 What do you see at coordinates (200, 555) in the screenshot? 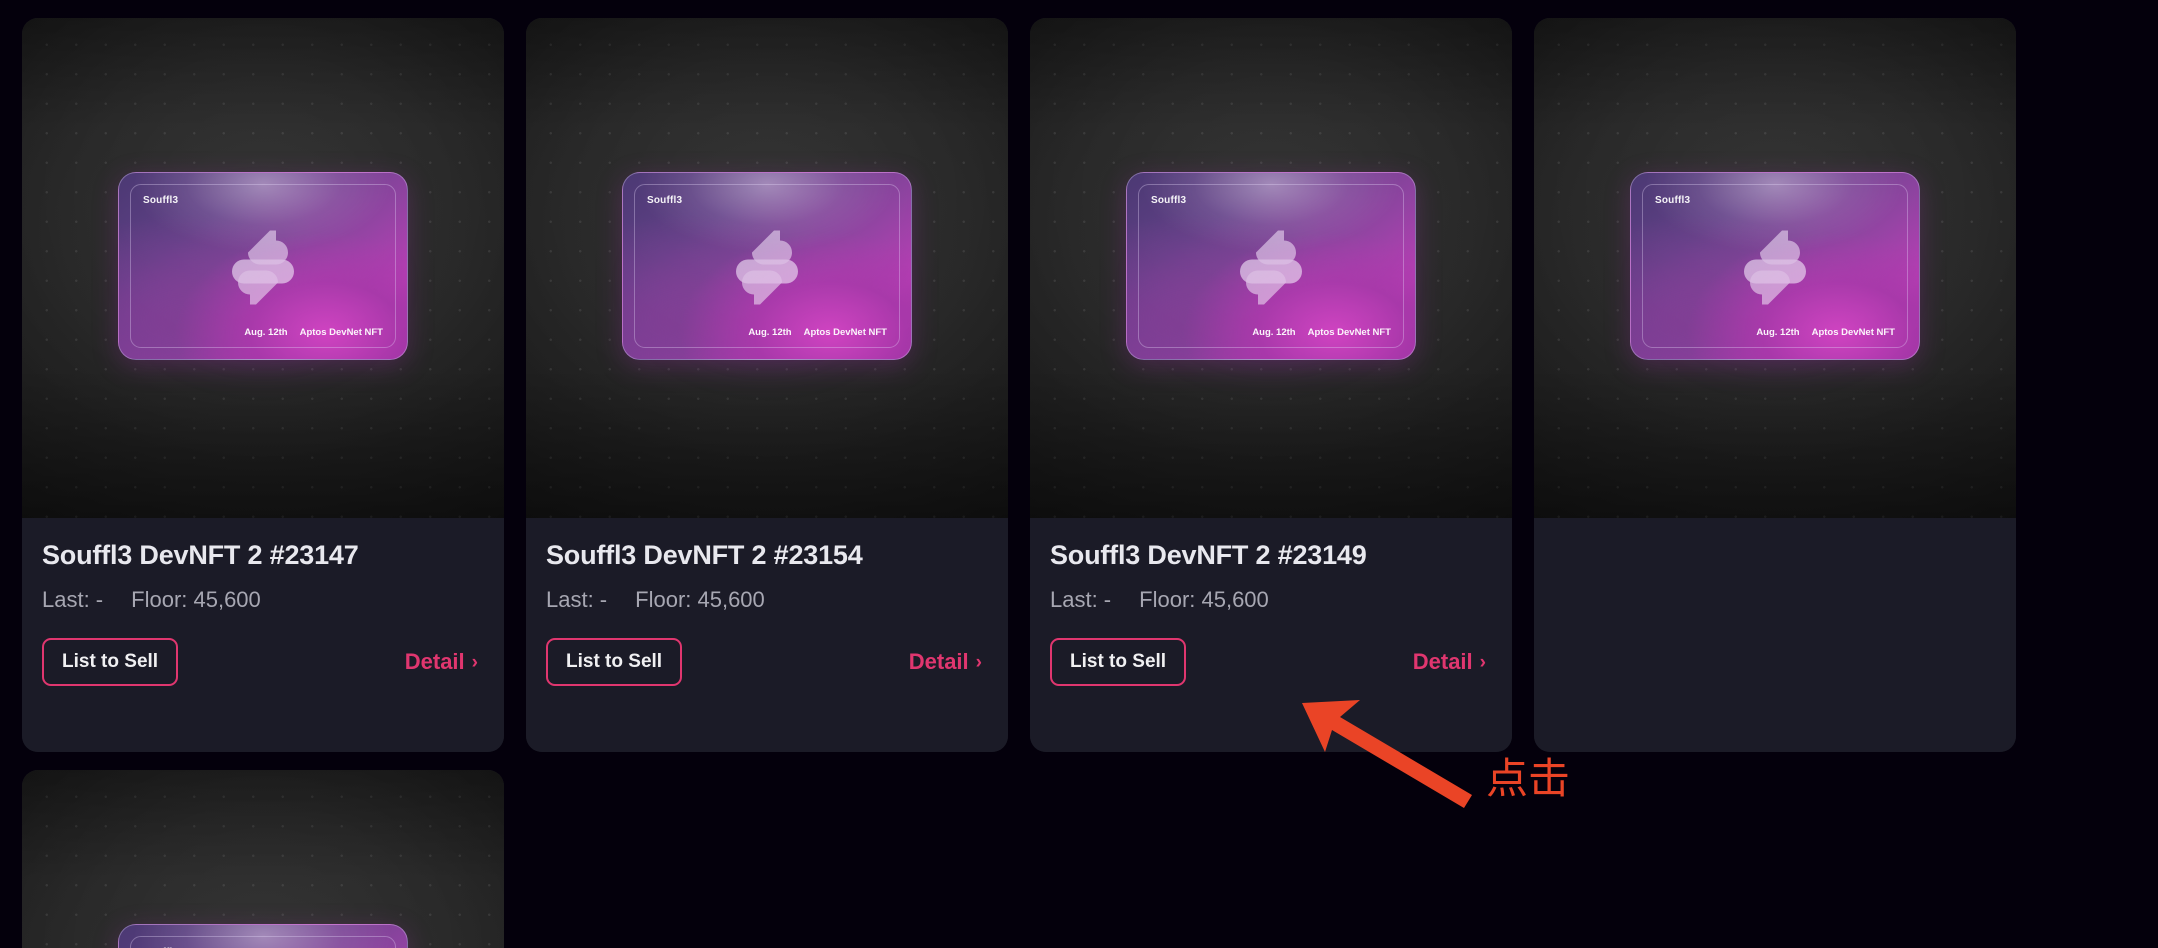
I see `nft-title: Souffl3 DevNFT 2 #23147` at bounding box center [200, 555].